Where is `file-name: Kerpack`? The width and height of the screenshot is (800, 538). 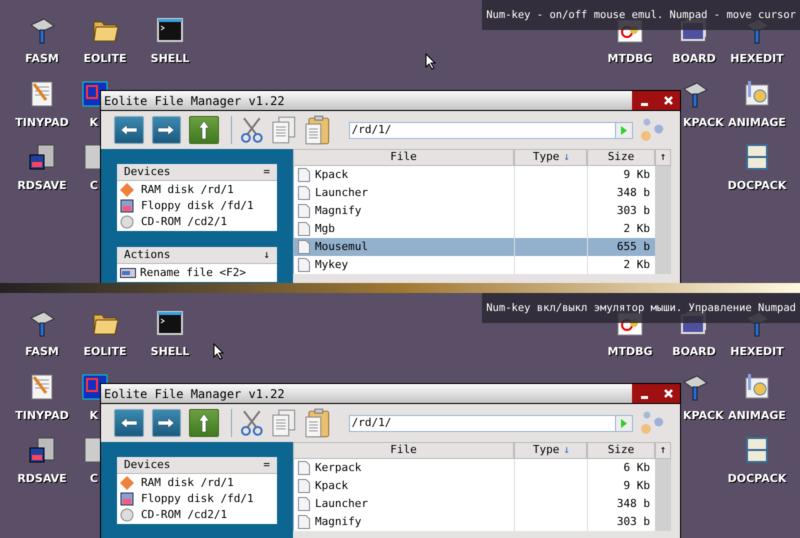 file-name: Kerpack is located at coordinates (338, 468).